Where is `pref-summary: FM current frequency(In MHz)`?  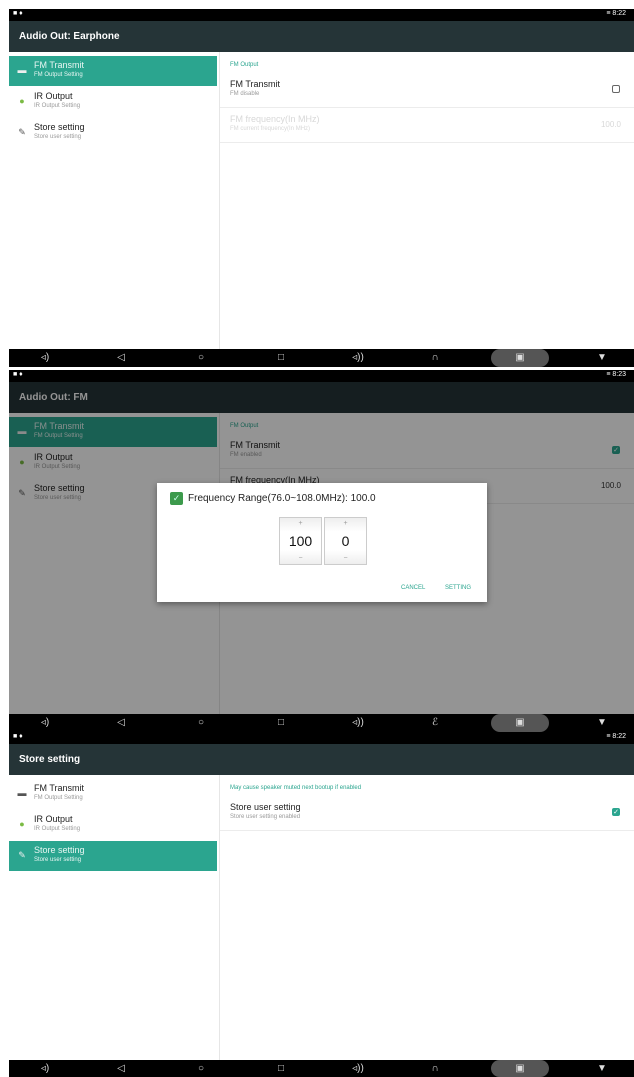 pref-summary: FM current frequency(In MHz) is located at coordinates (270, 129).